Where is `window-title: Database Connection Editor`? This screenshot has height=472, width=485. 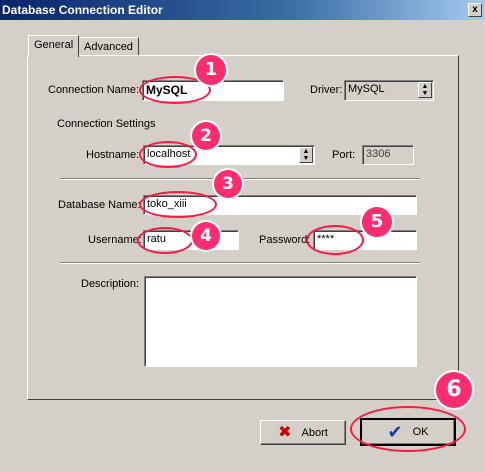 window-title: Database Connection Editor is located at coordinates (82, 10).